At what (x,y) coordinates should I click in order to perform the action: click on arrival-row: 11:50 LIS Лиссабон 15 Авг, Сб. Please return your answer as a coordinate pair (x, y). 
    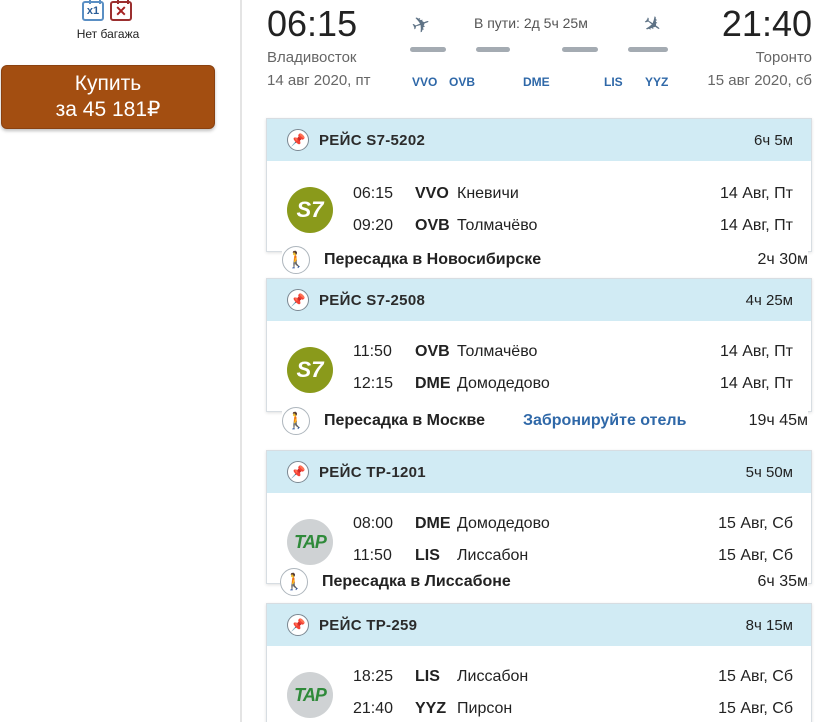
    Looking at the image, I should click on (573, 556).